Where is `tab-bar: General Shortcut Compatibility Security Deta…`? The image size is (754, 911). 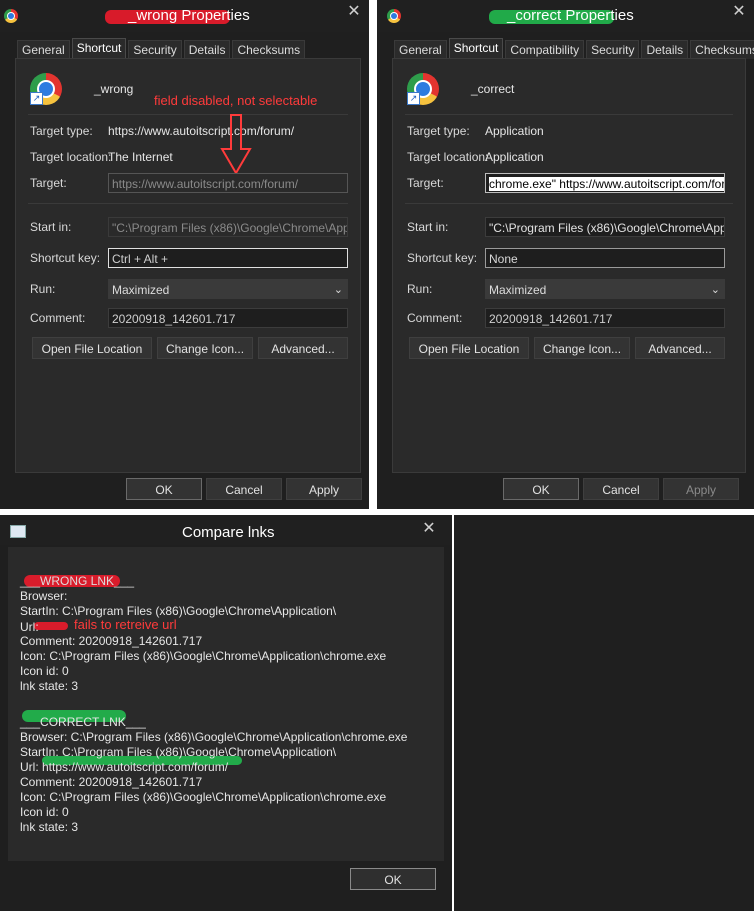 tab-bar: General Shortcut Compatibility Security Deta… is located at coordinates (574, 48).